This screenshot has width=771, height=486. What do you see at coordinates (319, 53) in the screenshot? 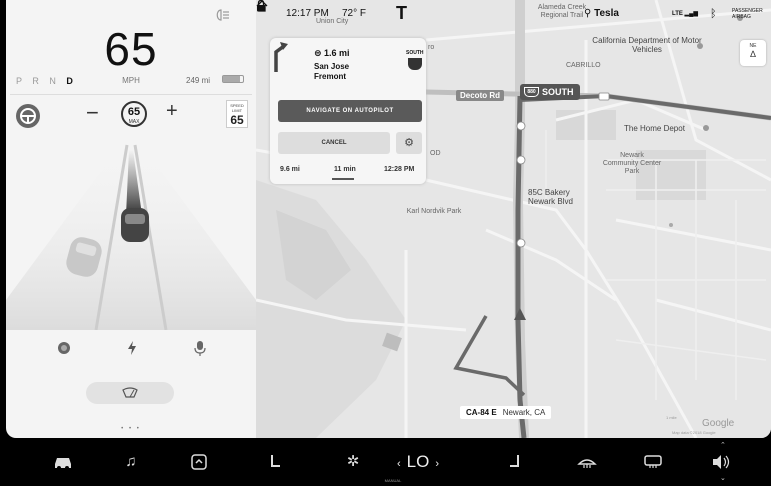
I see `exit-icon: ⊜` at bounding box center [319, 53].